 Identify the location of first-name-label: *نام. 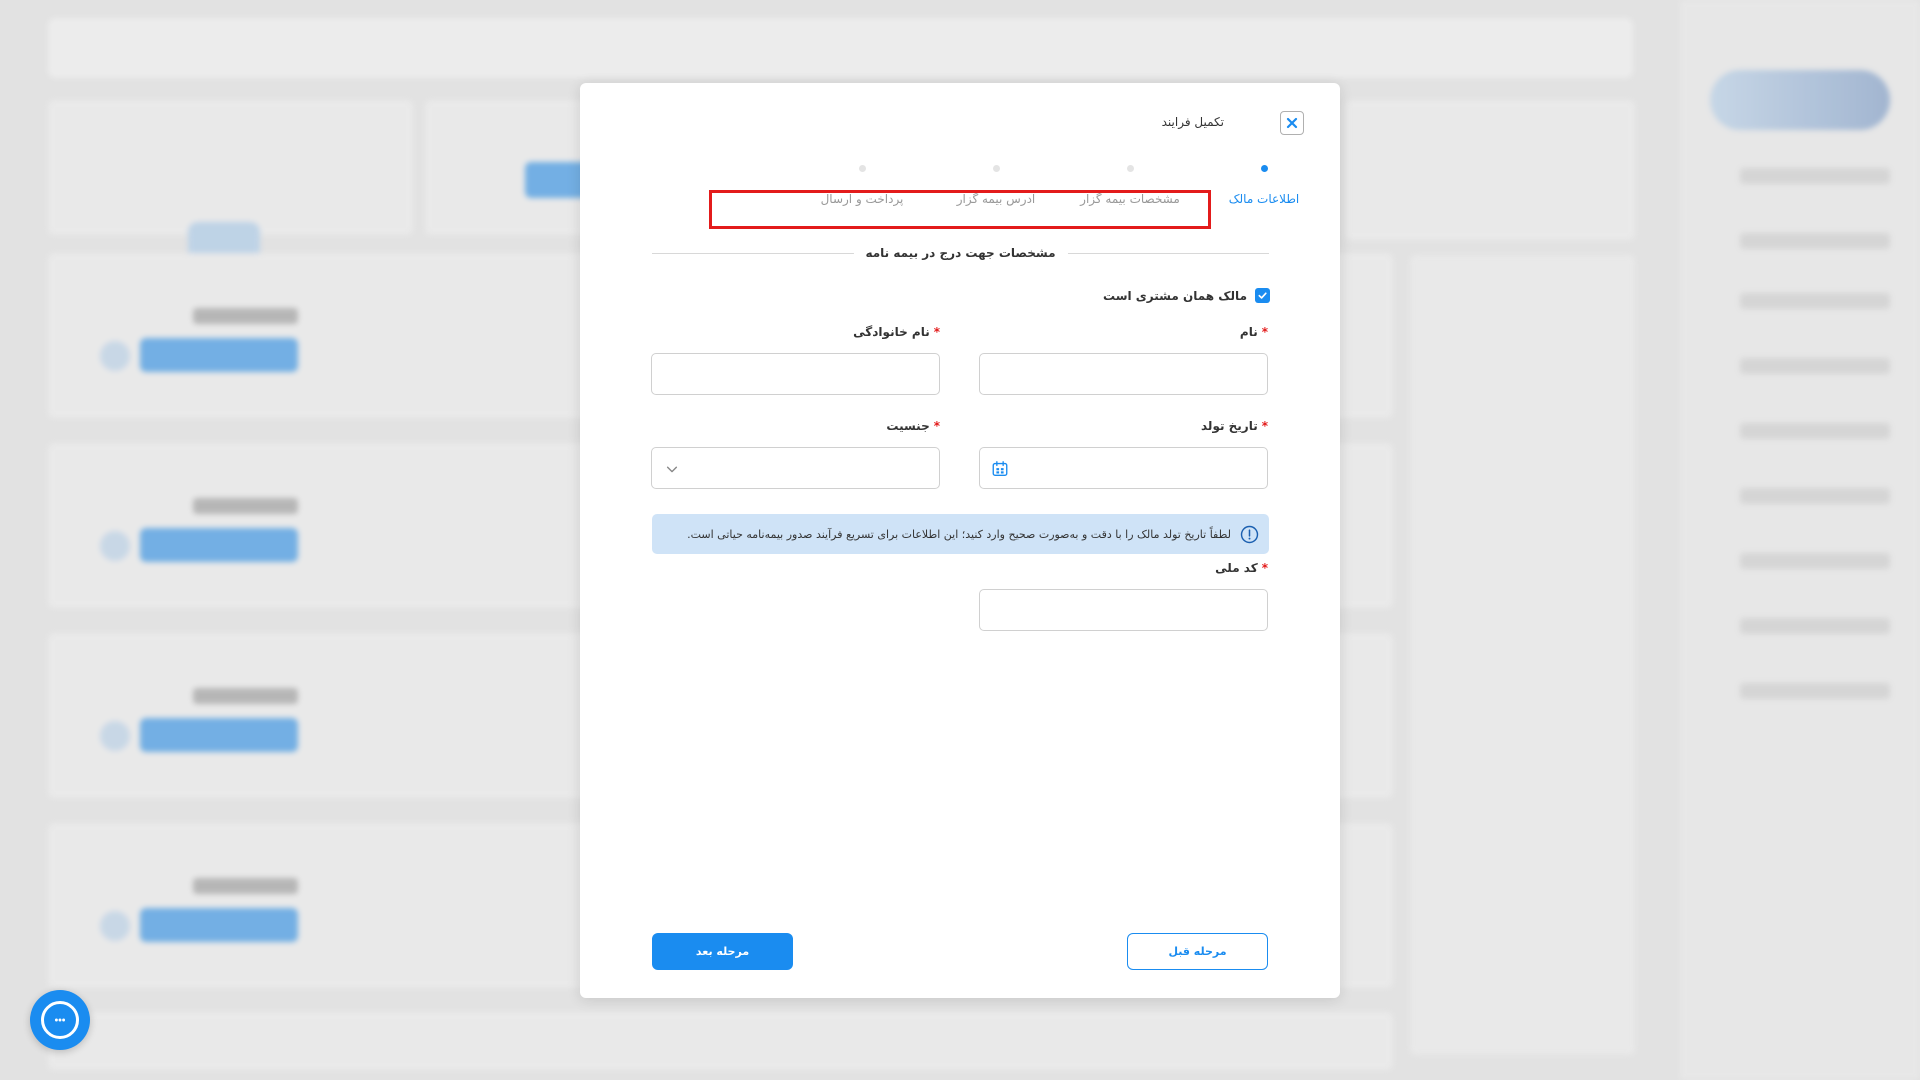
(1254, 332).